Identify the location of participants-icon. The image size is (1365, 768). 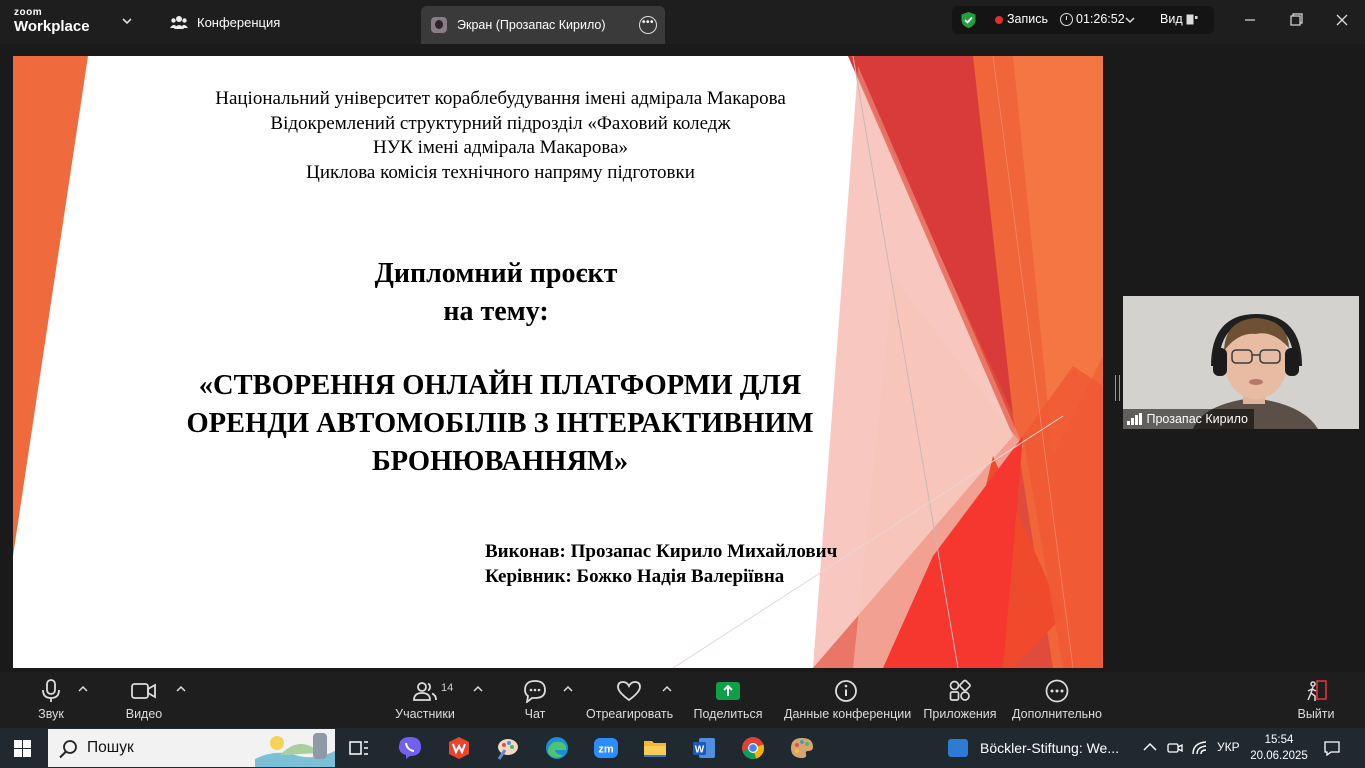
(425, 691).